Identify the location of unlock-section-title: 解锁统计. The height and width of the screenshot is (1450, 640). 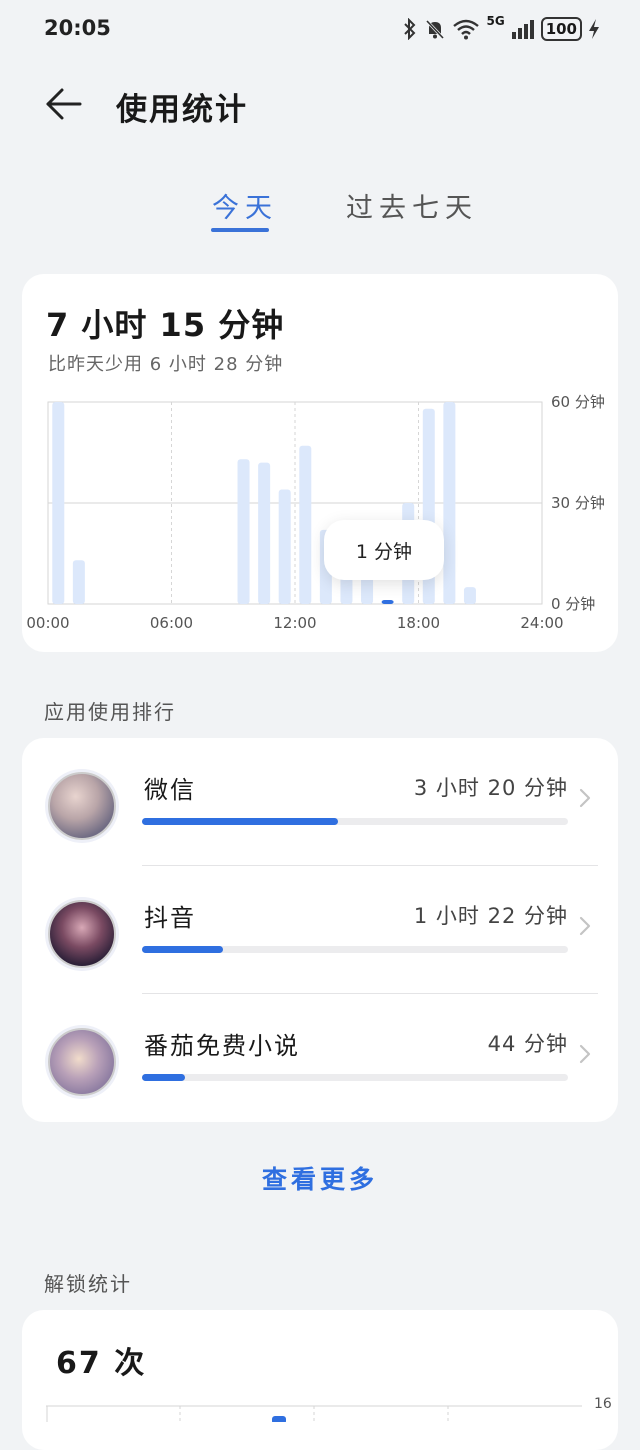
(88, 1284).